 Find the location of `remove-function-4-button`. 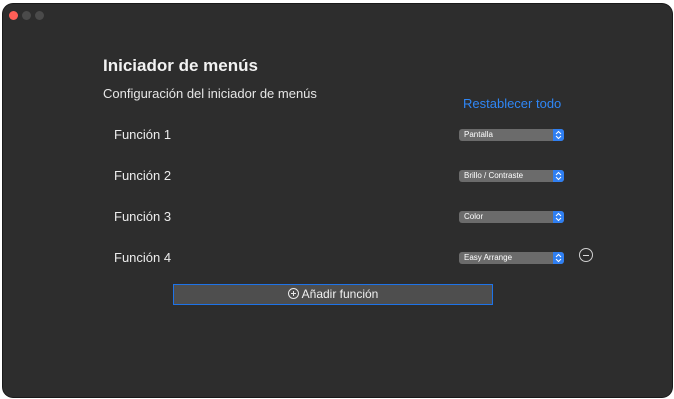

remove-function-4-button is located at coordinates (586, 255).